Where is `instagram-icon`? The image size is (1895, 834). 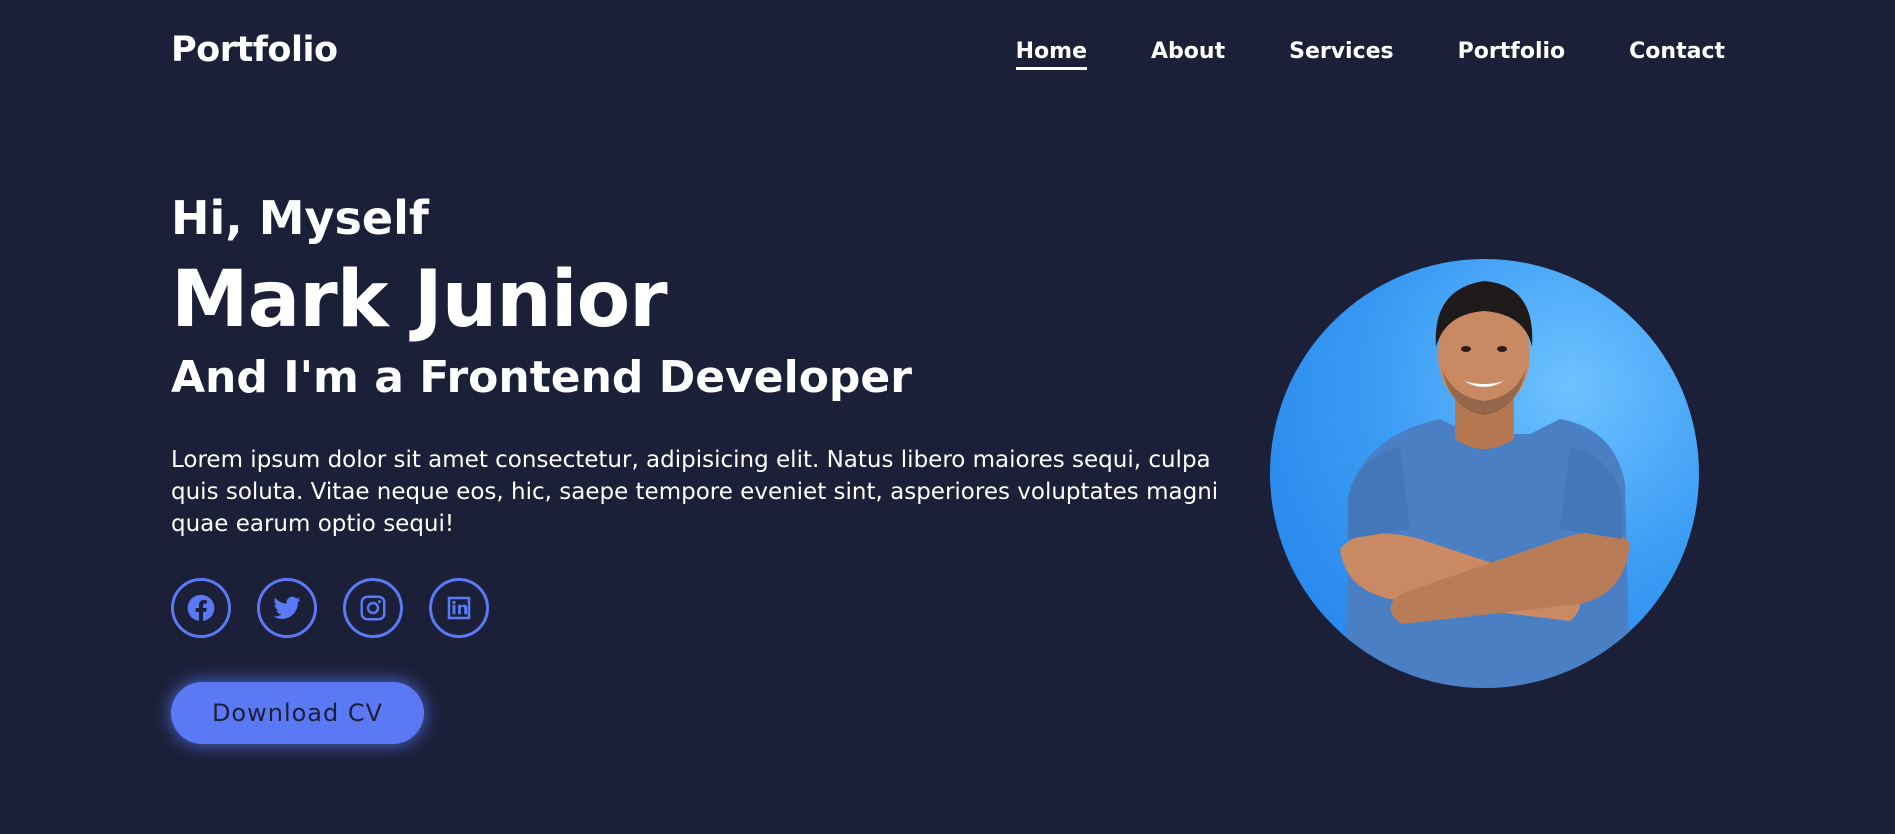 instagram-icon is located at coordinates (373, 608).